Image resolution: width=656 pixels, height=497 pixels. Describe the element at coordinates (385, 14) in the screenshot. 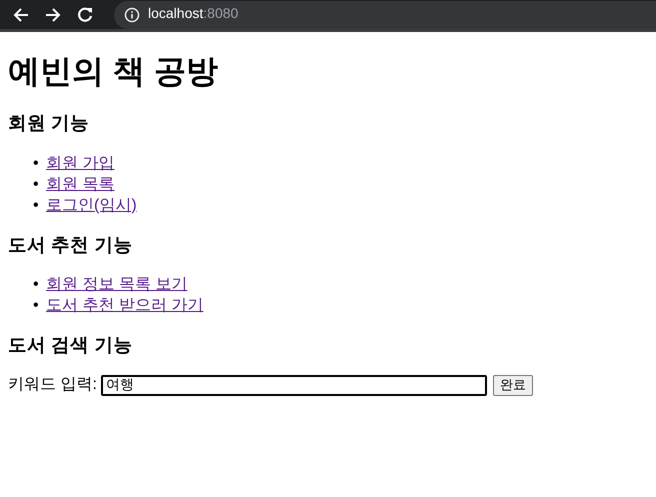

I see `address-bar: localhost:8080` at that location.